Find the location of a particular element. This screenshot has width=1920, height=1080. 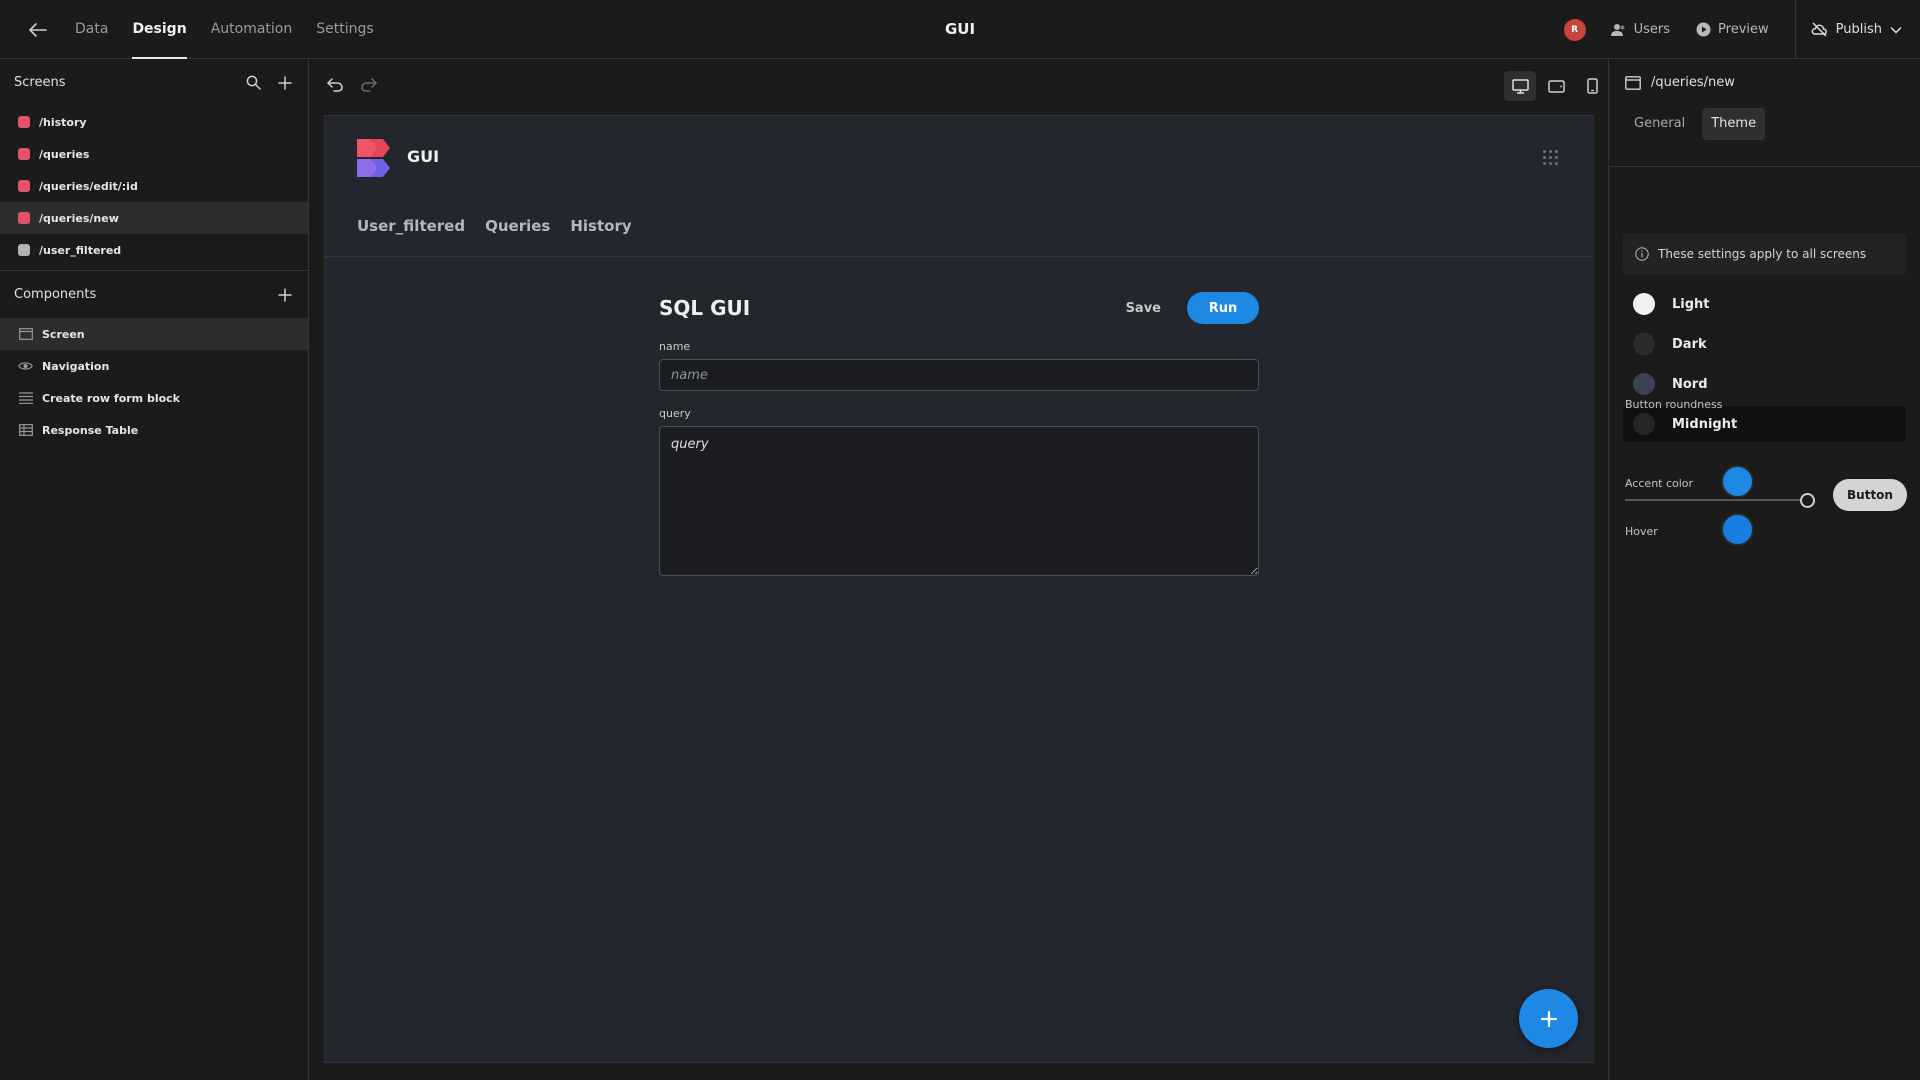

nav-link-user-filtered: User_filtered is located at coordinates (411, 226).